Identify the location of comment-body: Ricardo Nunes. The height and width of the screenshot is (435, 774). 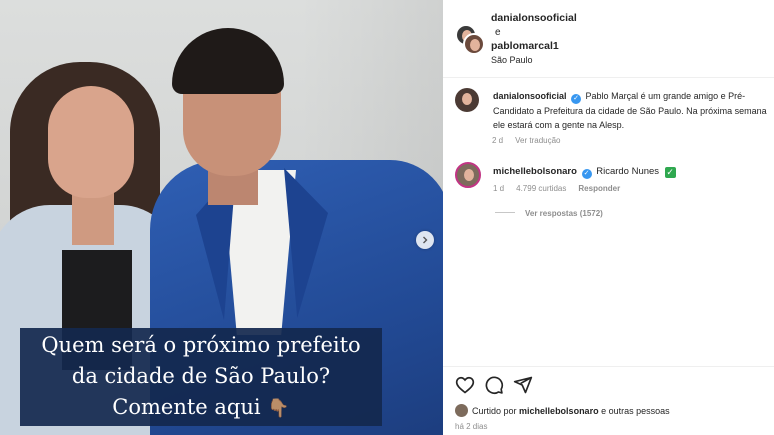
(628, 171).